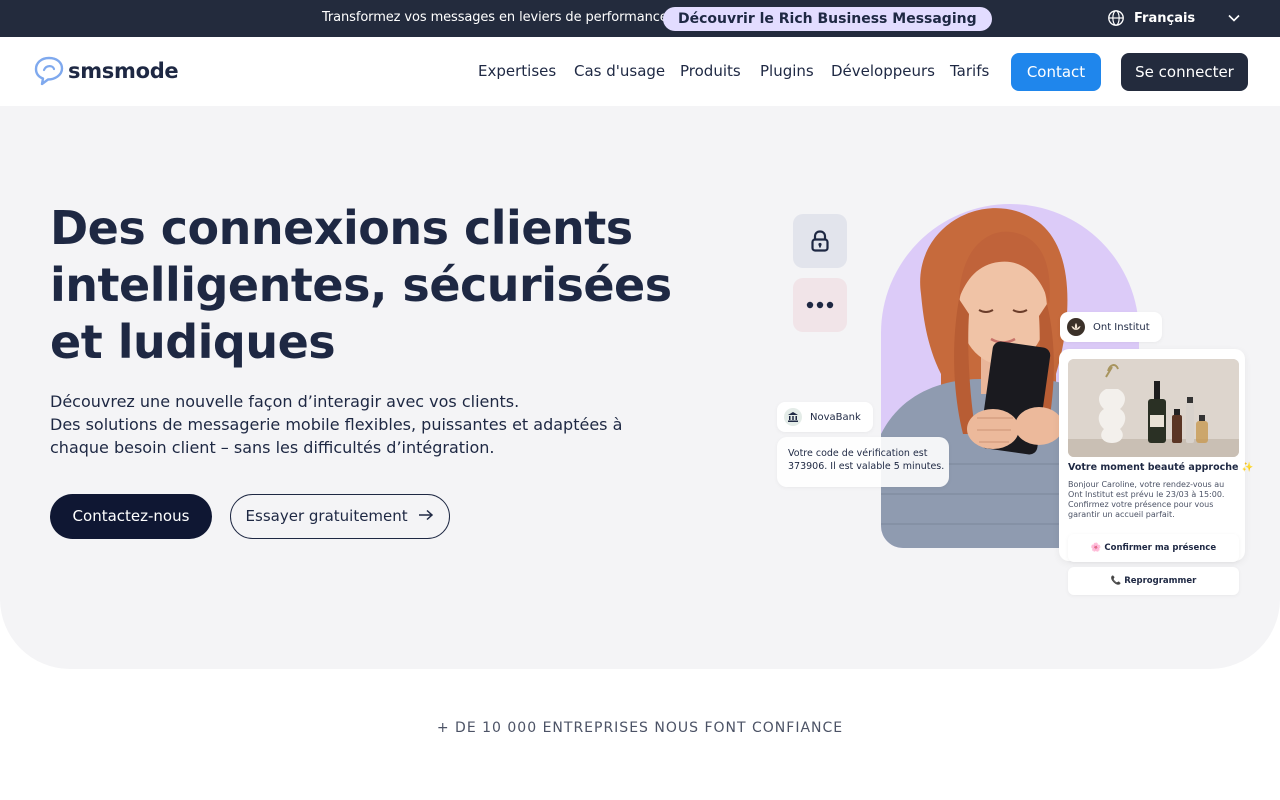 The width and height of the screenshot is (1280, 800). Describe the element at coordinates (787, 71) in the screenshot. I see `nav-plugins: Plugins` at that location.